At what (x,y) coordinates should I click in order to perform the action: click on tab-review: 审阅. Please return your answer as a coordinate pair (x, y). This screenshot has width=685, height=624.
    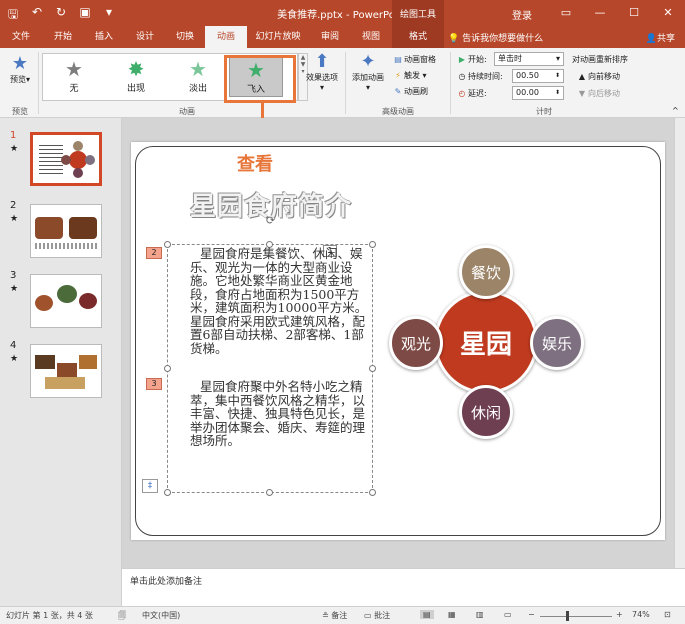
    Looking at the image, I should click on (330, 37).